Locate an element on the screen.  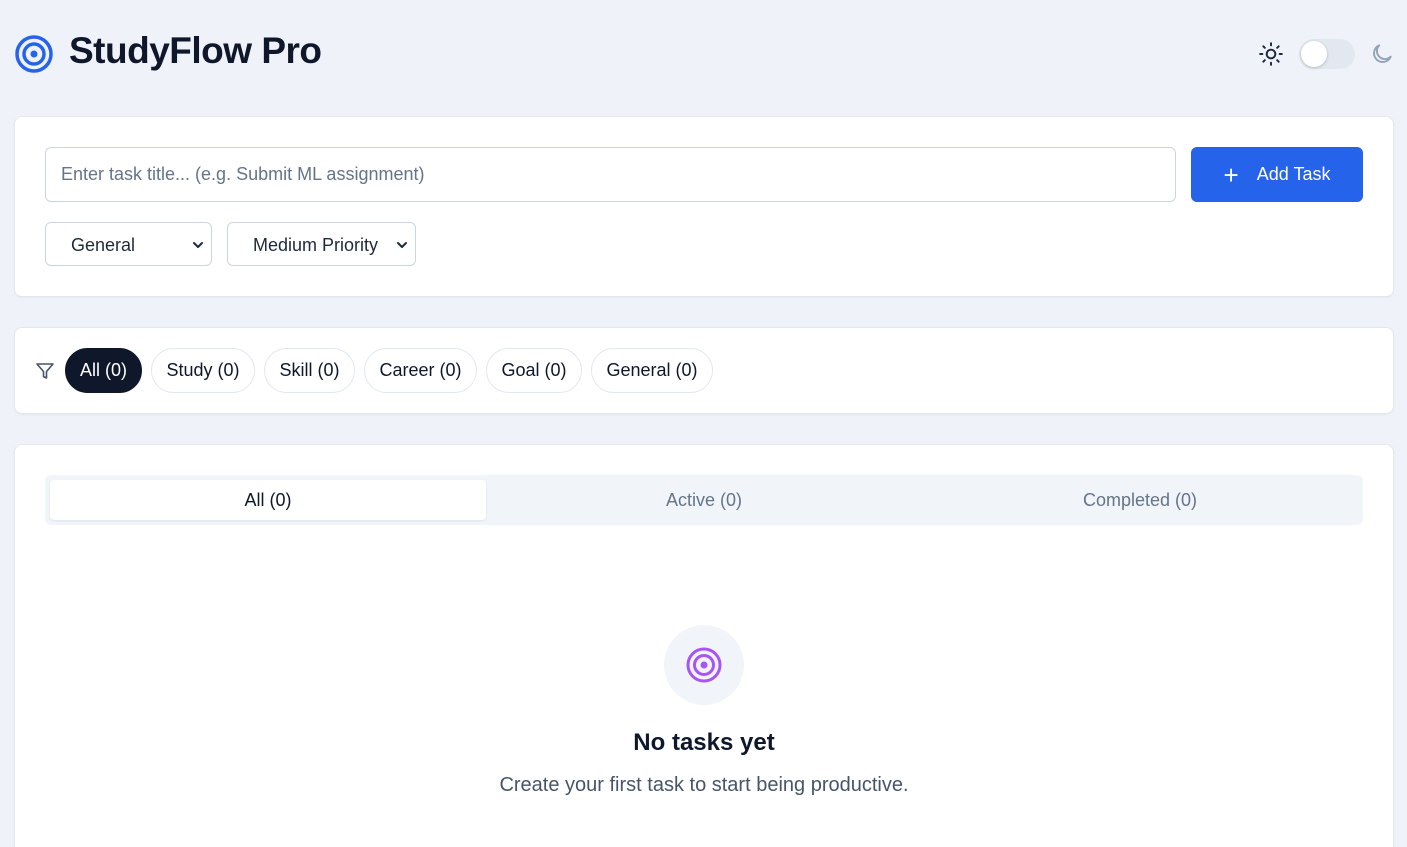
moon-icon is located at coordinates (1382, 53).